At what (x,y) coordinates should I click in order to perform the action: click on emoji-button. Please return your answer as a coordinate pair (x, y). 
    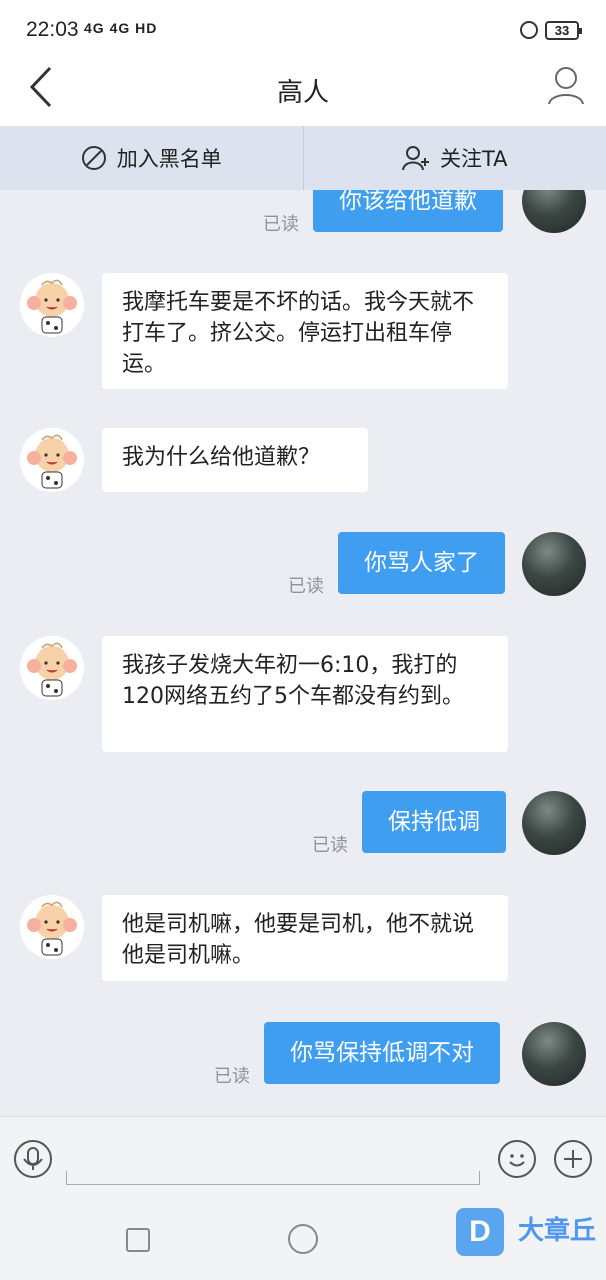
    Looking at the image, I should click on (517, 1159).